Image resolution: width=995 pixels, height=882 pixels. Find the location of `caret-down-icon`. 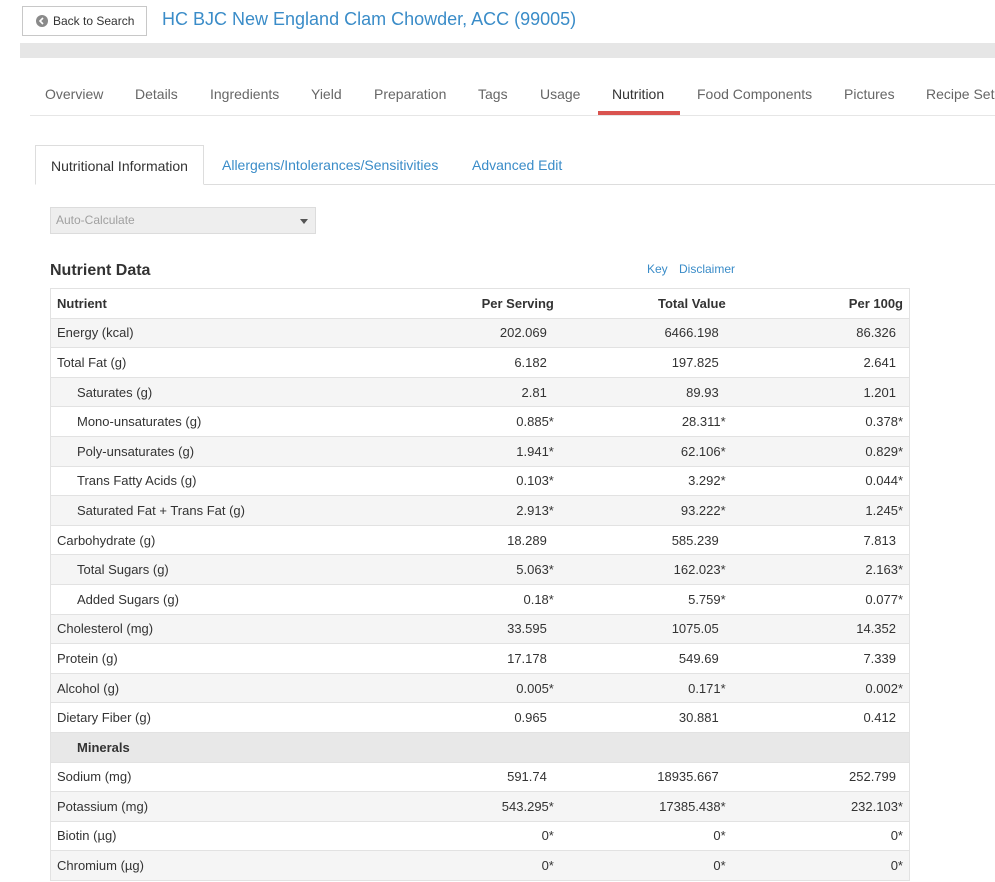

caret-down-icon is located at coordinates (304, 221).